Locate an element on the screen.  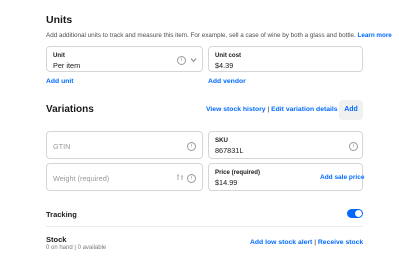
toggle-knob is located at coordinates (358, 213).